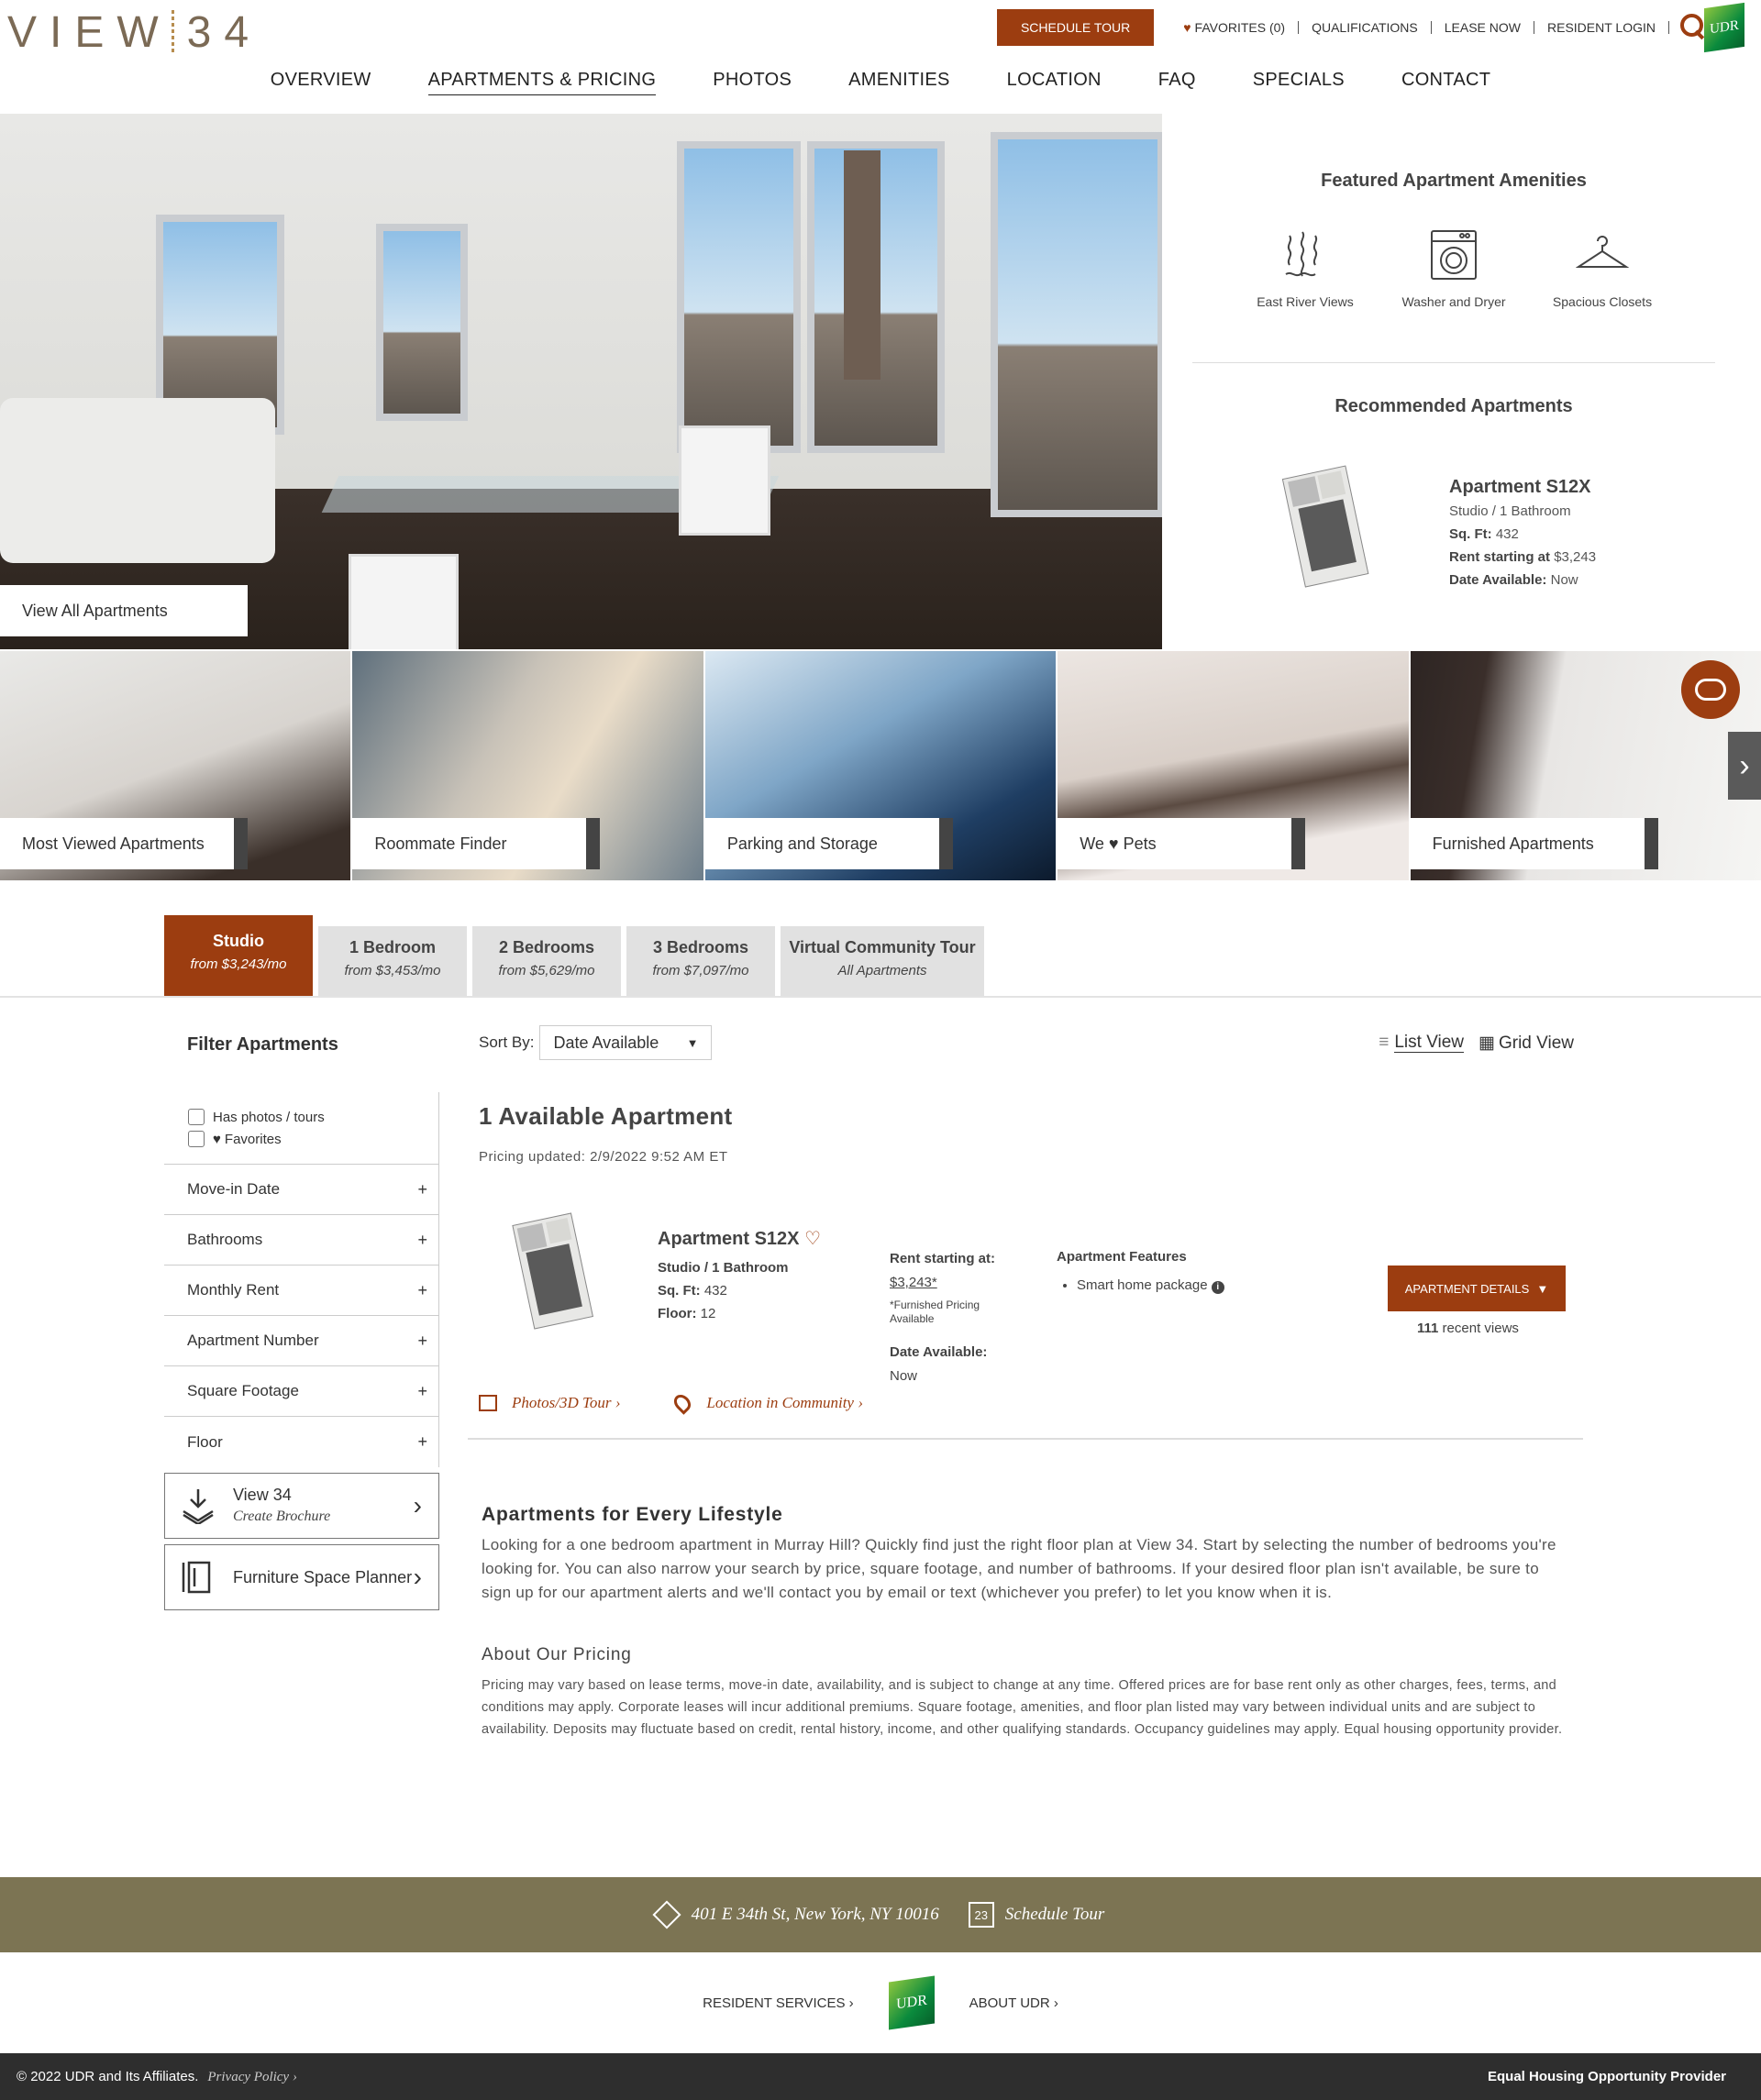  What do you see at coordinates (1054, 82) in the screenshot?
I see `nav-location: LOCATION` at bounding box center [1054, 82].